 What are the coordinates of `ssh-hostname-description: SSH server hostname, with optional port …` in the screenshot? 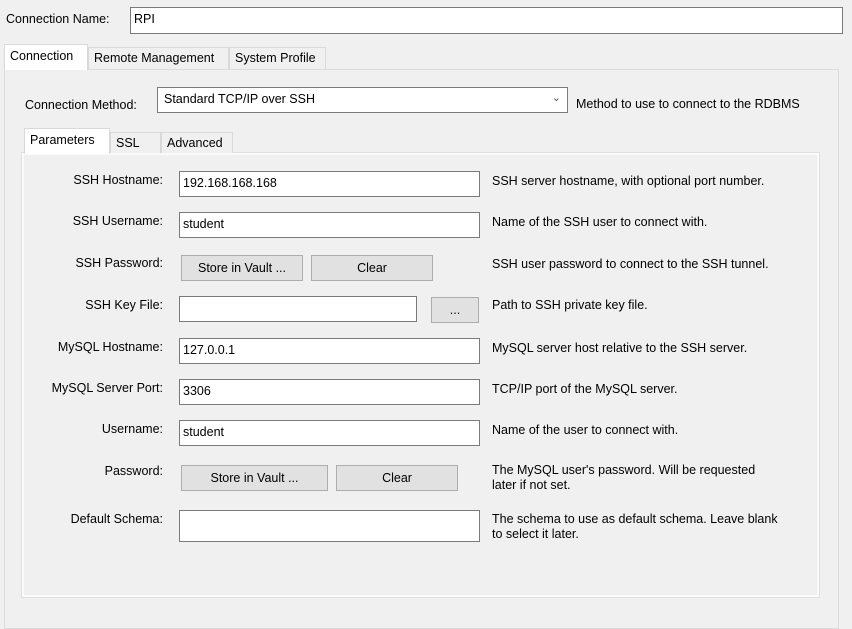 It's located at (628, 181).